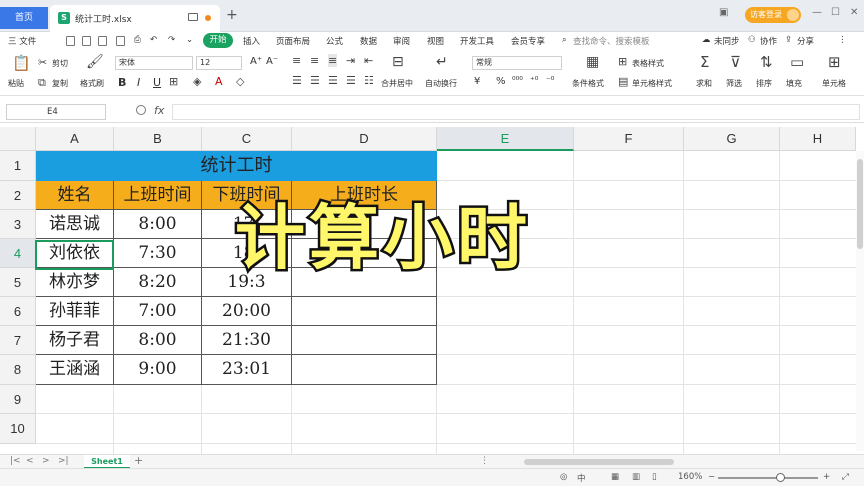  I want to click on print-icon, so click(120, 41).